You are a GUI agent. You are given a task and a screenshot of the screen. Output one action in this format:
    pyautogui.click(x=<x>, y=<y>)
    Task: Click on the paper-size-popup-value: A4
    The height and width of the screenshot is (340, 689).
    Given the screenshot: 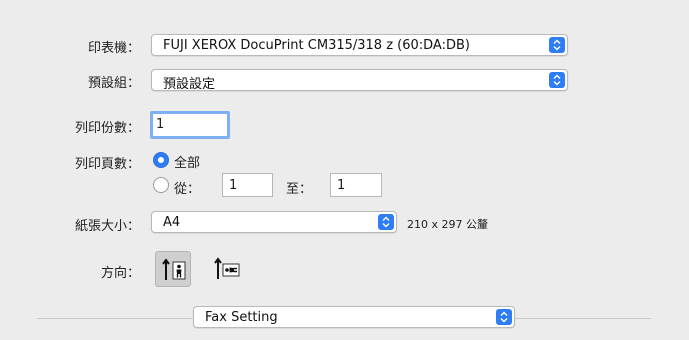 What is the action you would take?
    pyautogui.click(x=172, y=222)
    